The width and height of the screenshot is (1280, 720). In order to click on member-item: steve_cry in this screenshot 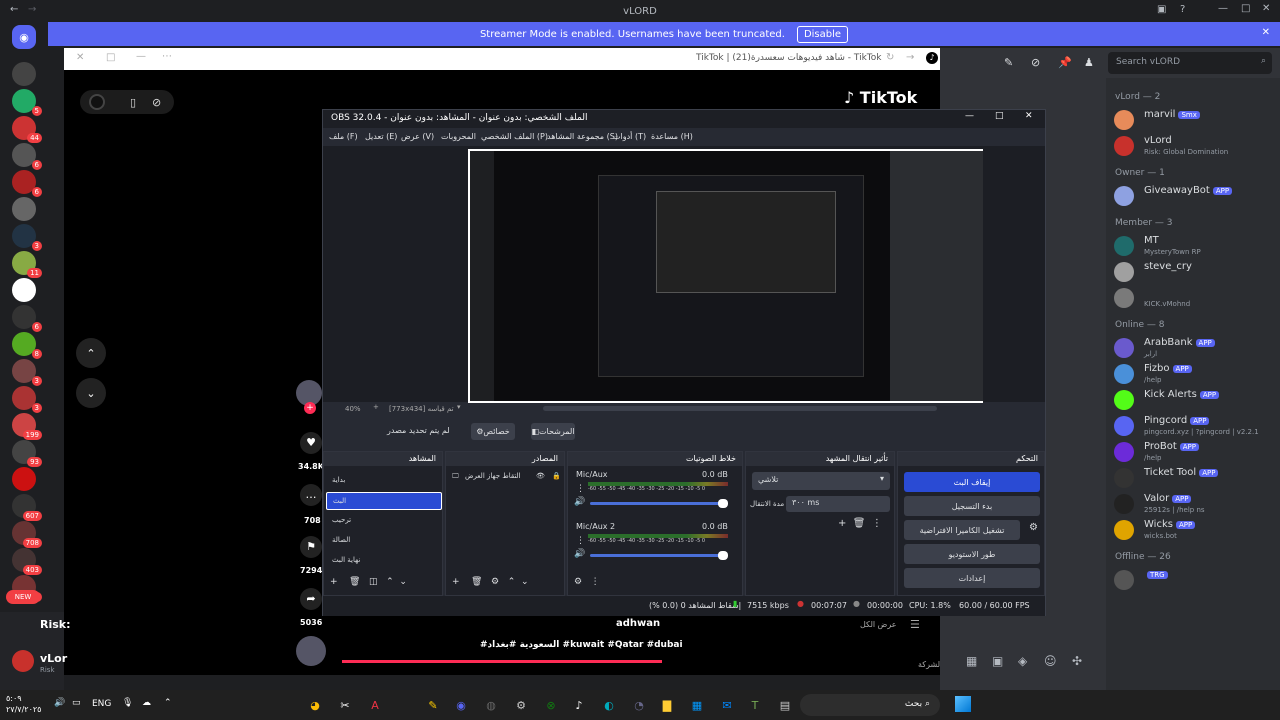, I will do `click(1197, 272)`.